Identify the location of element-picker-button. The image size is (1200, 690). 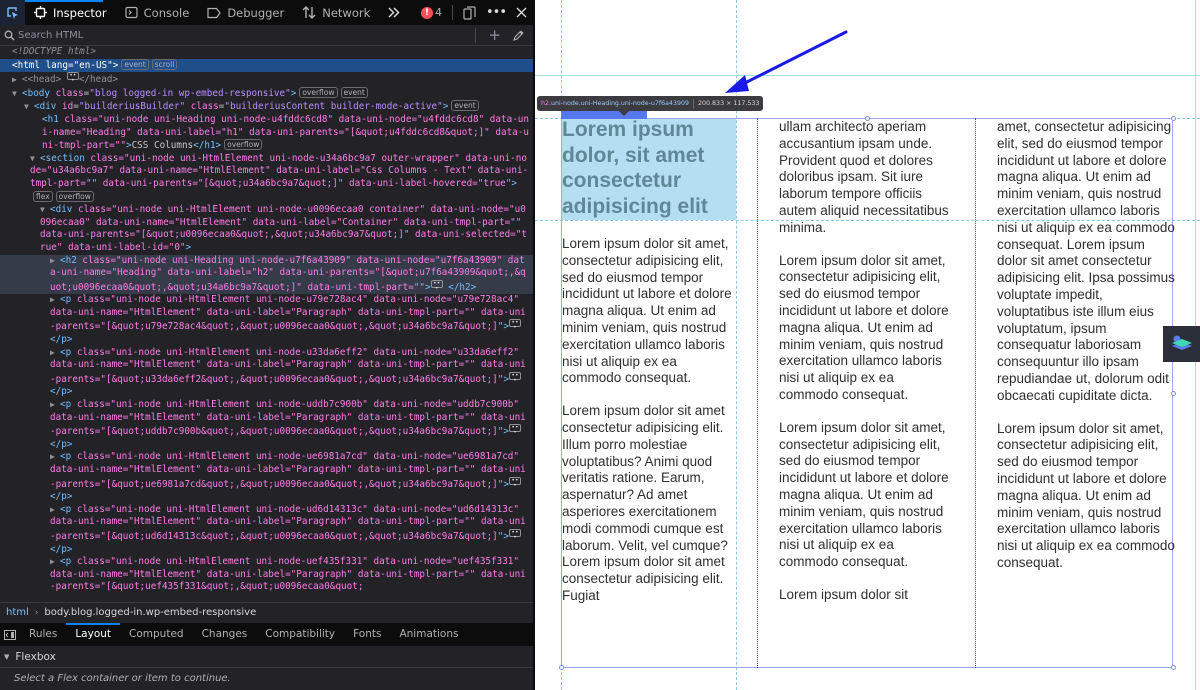
(12, 12).